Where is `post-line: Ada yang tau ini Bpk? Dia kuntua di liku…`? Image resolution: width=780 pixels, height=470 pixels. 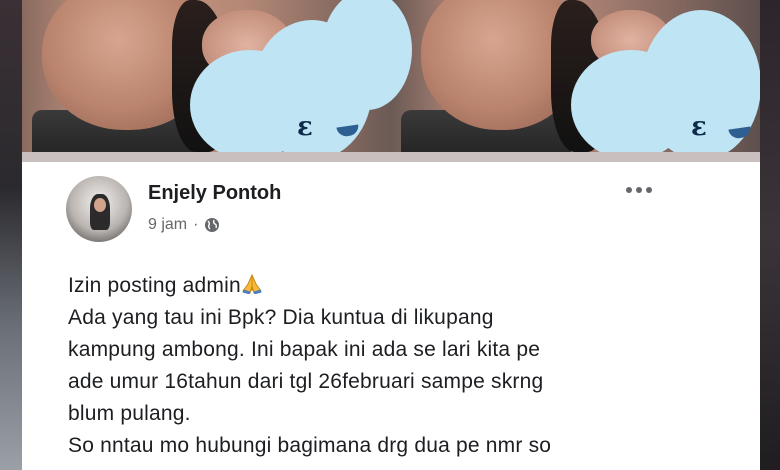
post-line: Ada yang tau ini Bpk? Dia kuntua di liku… is located at coordinates (281, 317).